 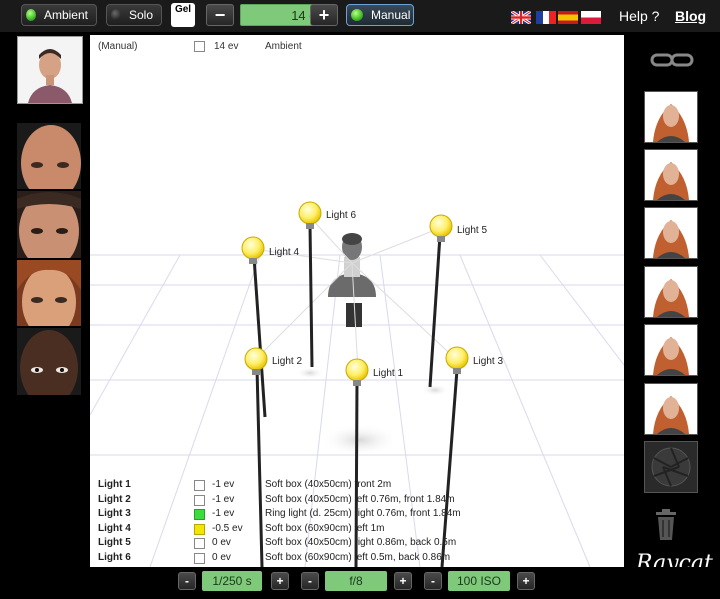 I want to click on aperture-icon, so click(x=671, y=467).